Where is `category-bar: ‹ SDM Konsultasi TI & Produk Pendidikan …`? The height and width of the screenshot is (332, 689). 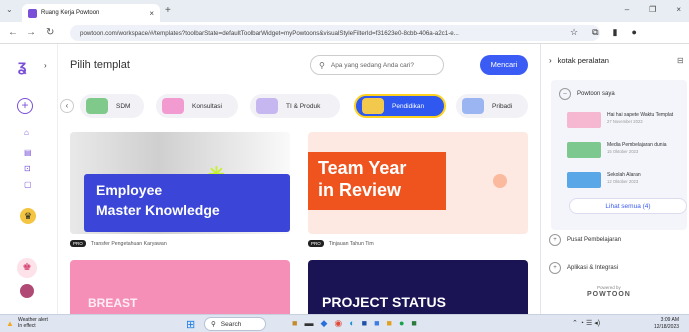 category-bar: ‹ SDM Konsultasi TI & Produk Pendidikan … is located at coordinates (299, 106).